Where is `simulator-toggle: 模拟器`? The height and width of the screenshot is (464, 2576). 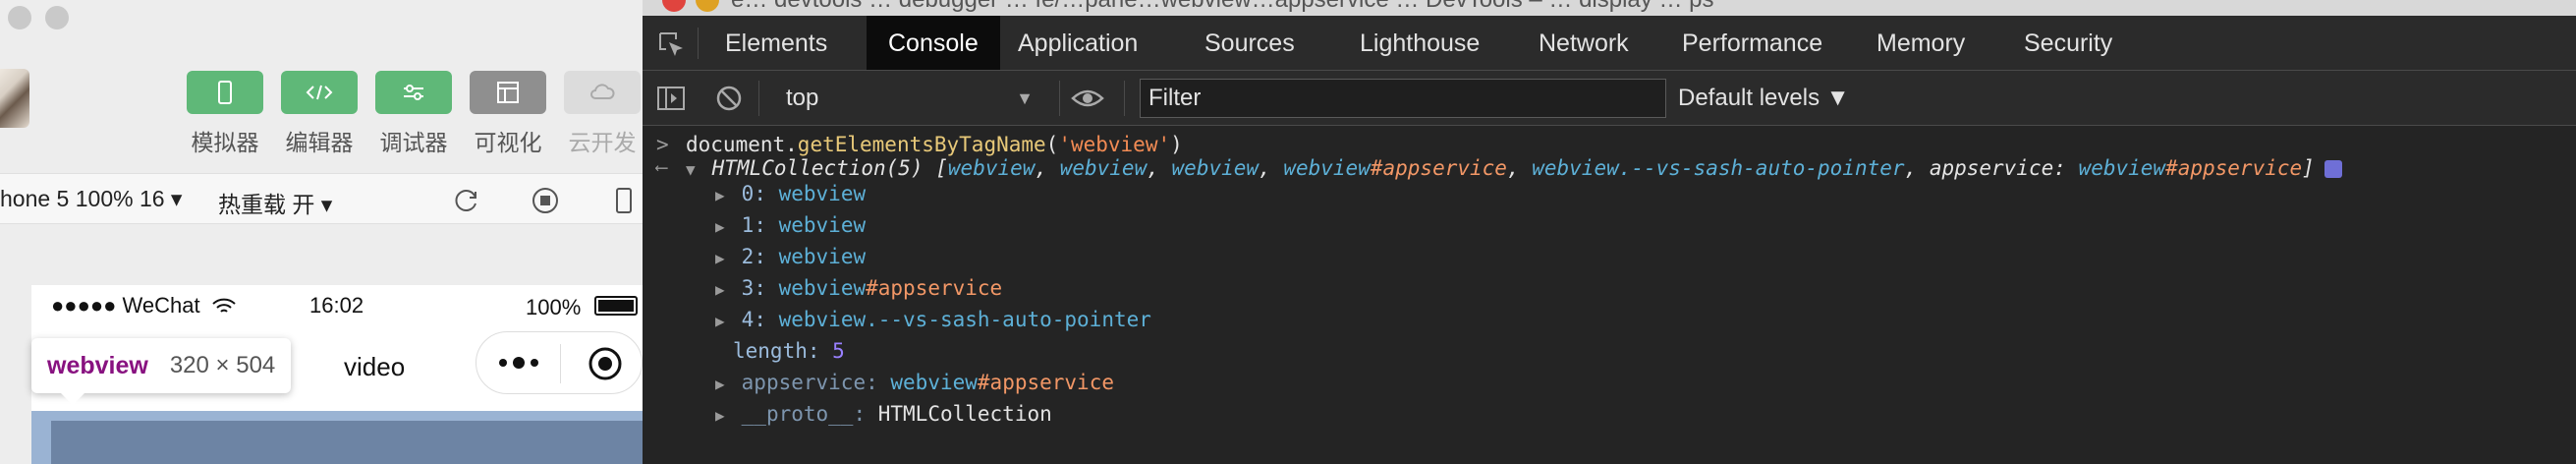 simulator-toggle: 模拟器 is located at coordinates (225, 114).